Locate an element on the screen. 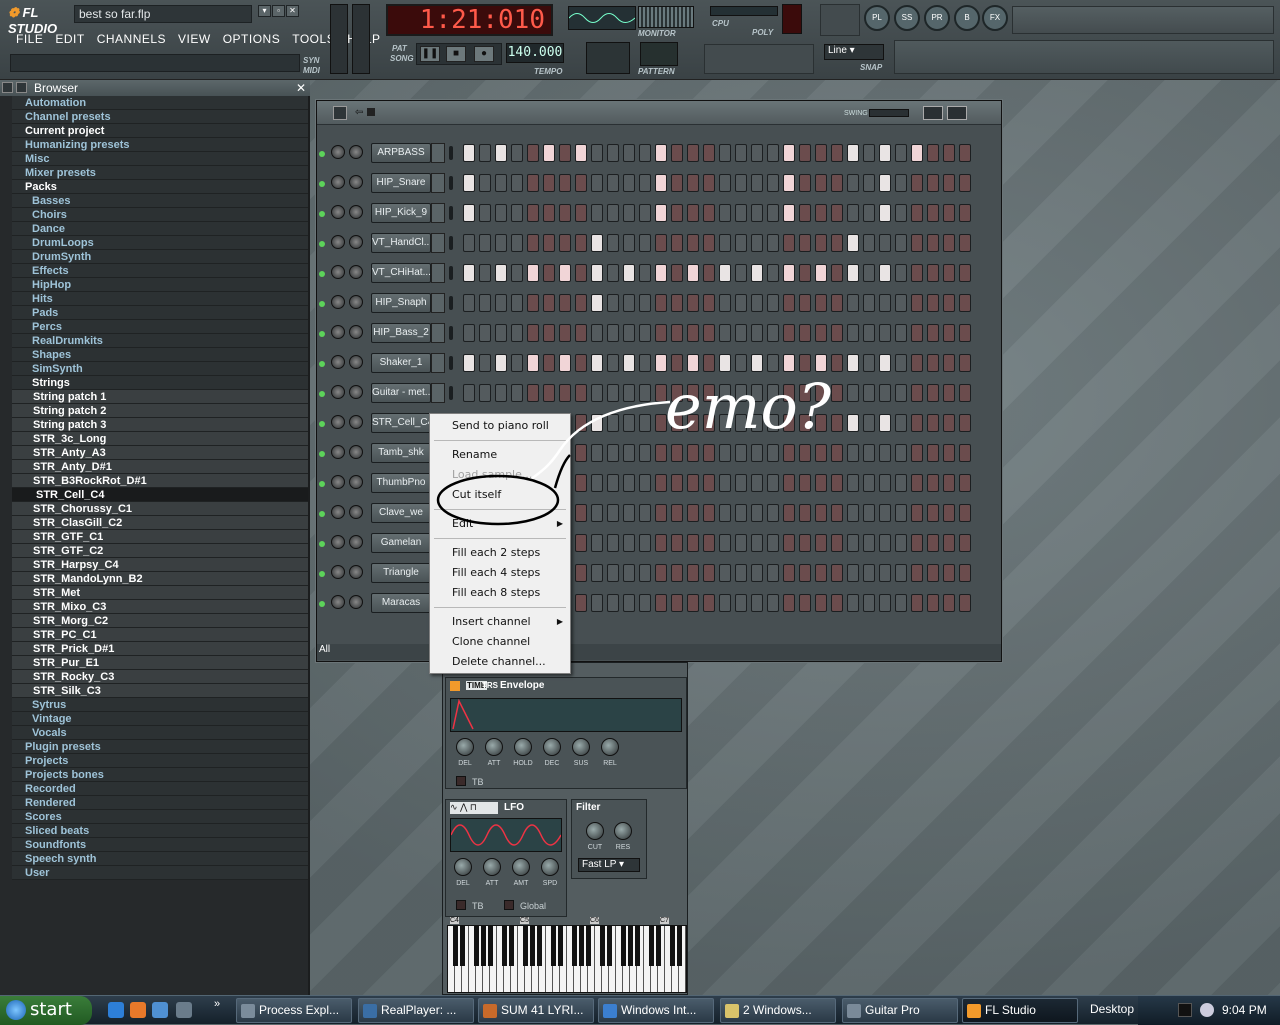 This screenshot has width=1280, height=1025. time-display: 1:21:010 is located at coordinates (469, 20).